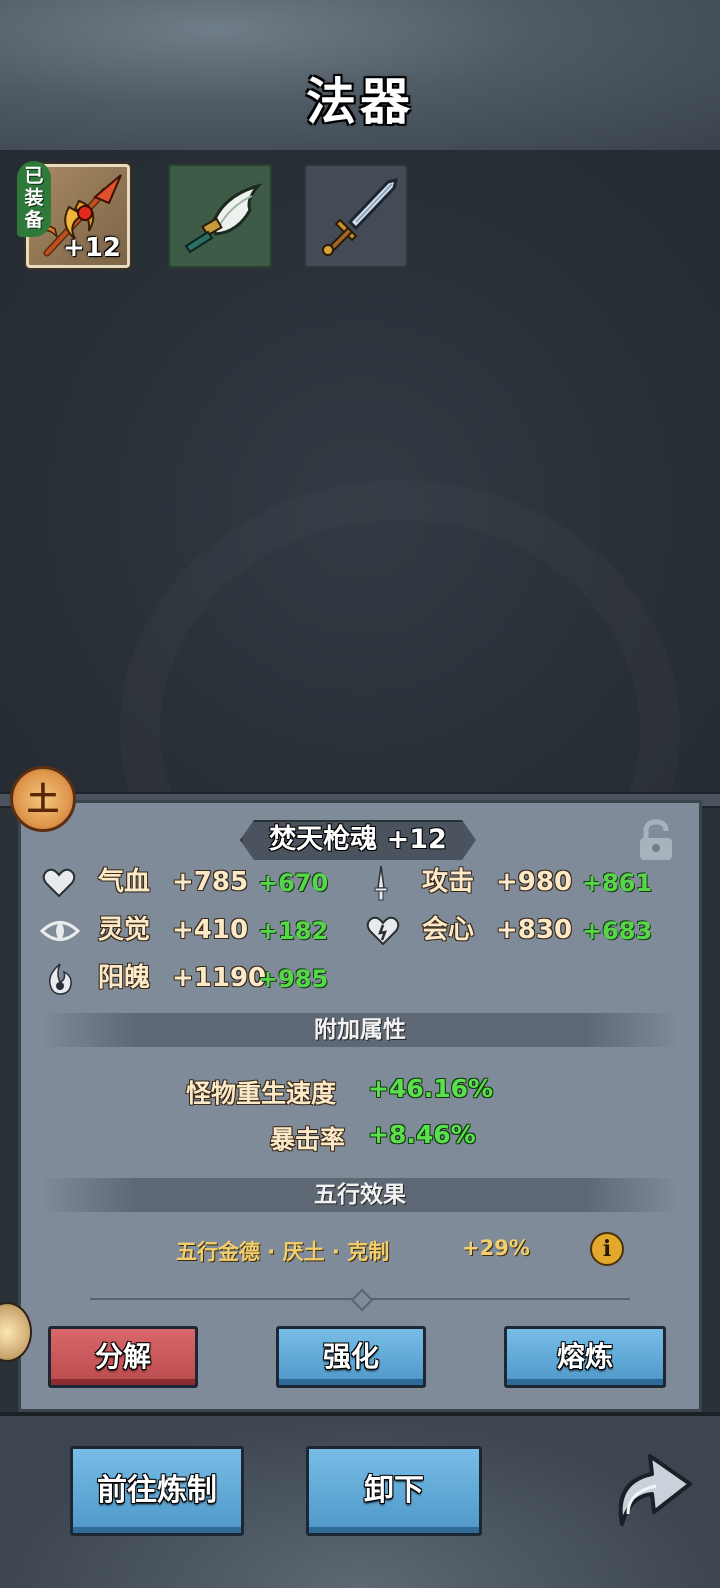  I want to click on item-name: 焚天枪魂 +12, so click(358, 839).